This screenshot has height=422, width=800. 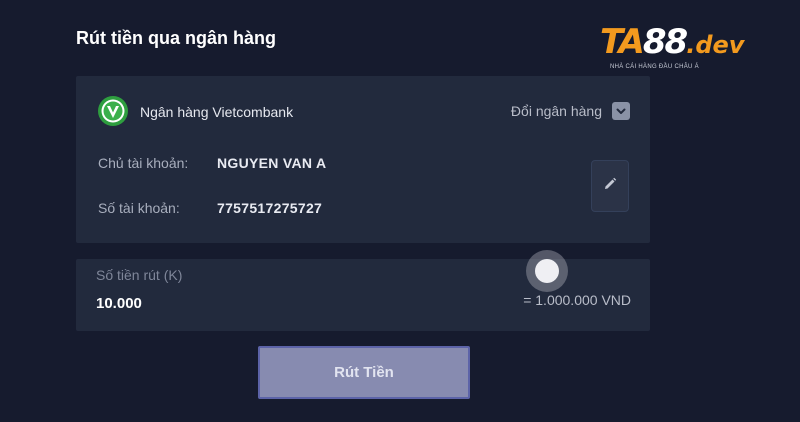 I want to click on account-number-value: 7757517275727, so click(x=270, y=208).